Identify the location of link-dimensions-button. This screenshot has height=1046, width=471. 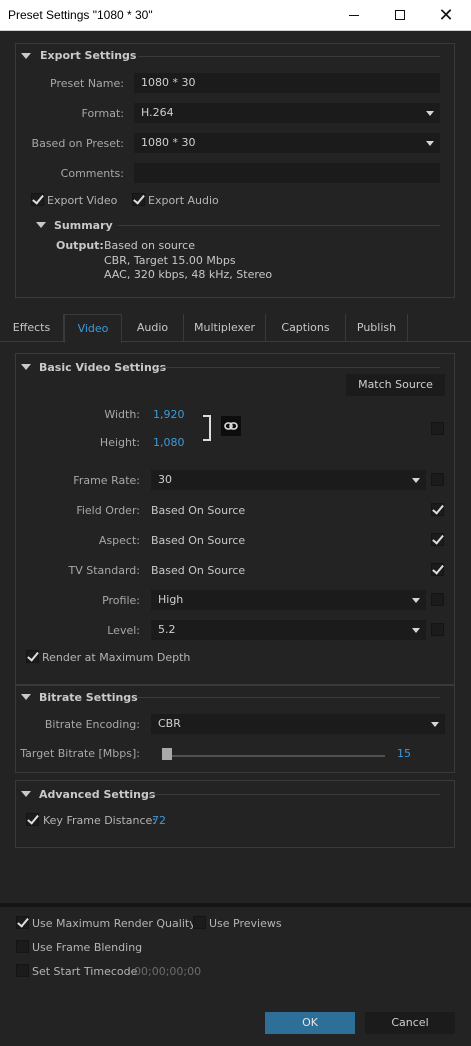
(231, 426).